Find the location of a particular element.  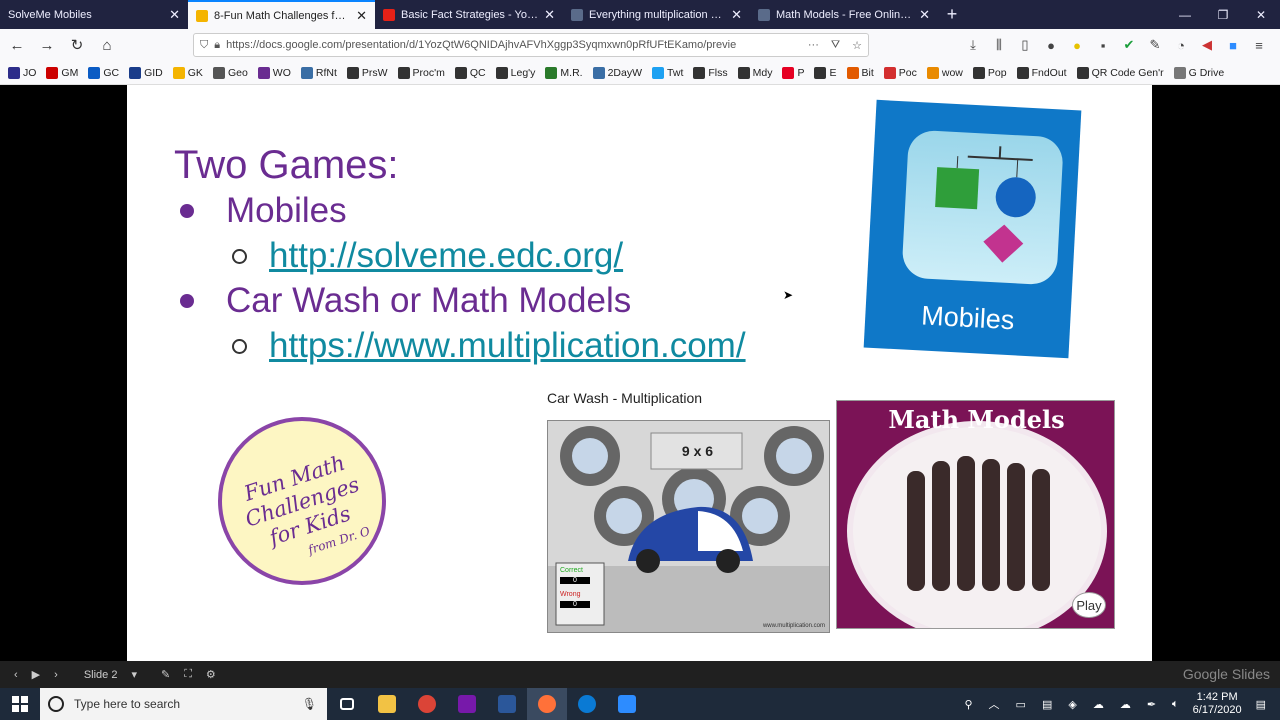

google-slides-brand: Google Slides is located at coordinates (1226, 674).